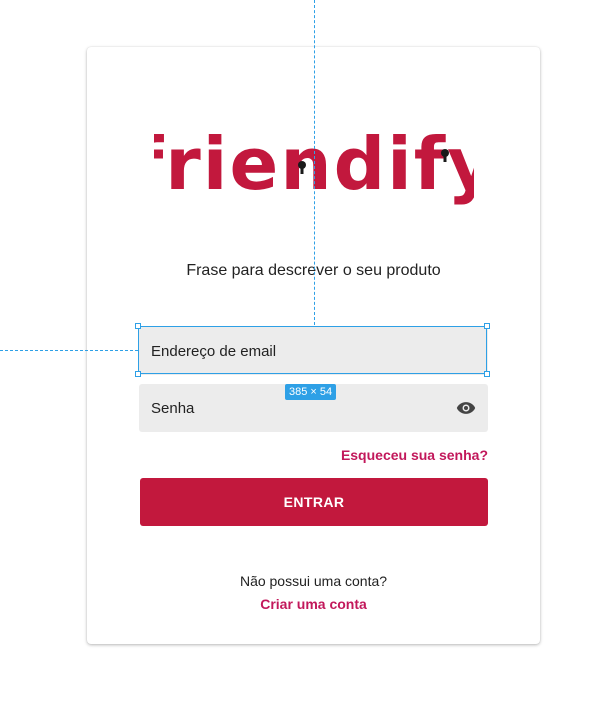 The image size is (611, 710). What do you see at coordinates (314, 162) in the screenshot?
I see `vertical-guide-line` at bounding box center [314, 162].